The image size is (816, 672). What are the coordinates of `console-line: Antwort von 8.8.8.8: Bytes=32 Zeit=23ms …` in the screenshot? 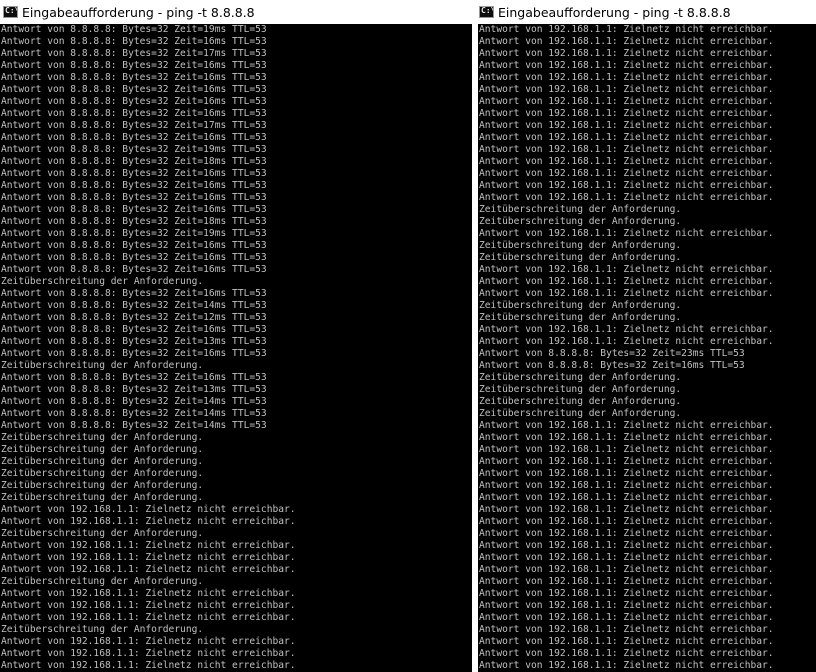 It's located at (612, 353).